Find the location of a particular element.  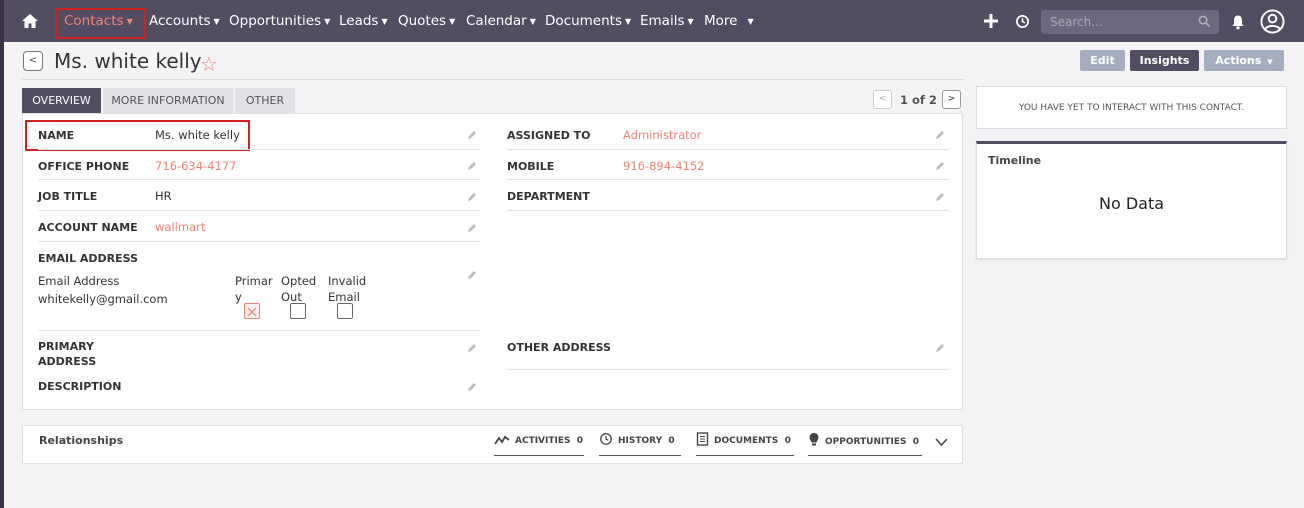

lightbulb-icon is located at coordinates (814, 439).